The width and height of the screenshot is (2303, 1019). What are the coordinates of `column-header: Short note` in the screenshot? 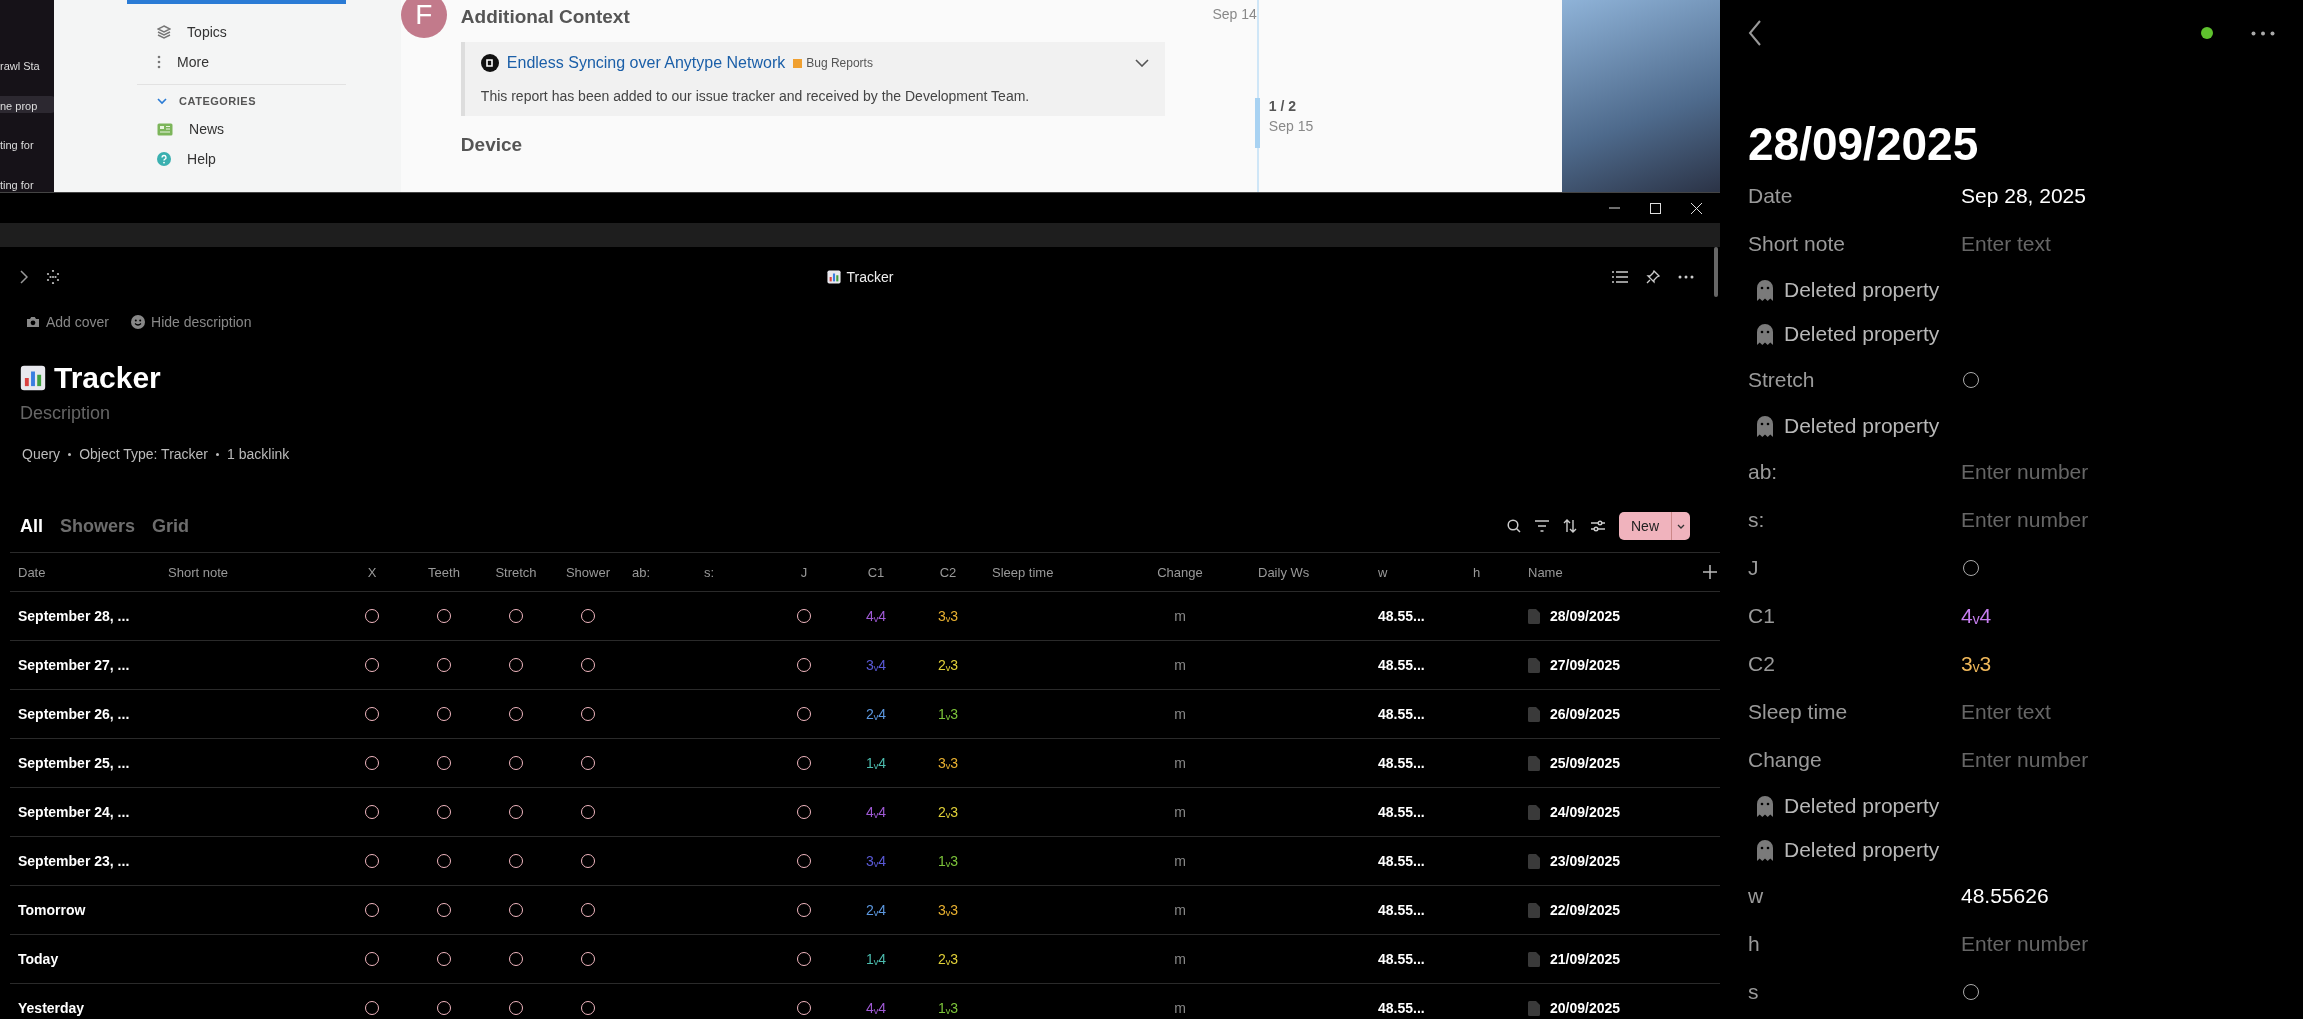 It's located at (198, 572).